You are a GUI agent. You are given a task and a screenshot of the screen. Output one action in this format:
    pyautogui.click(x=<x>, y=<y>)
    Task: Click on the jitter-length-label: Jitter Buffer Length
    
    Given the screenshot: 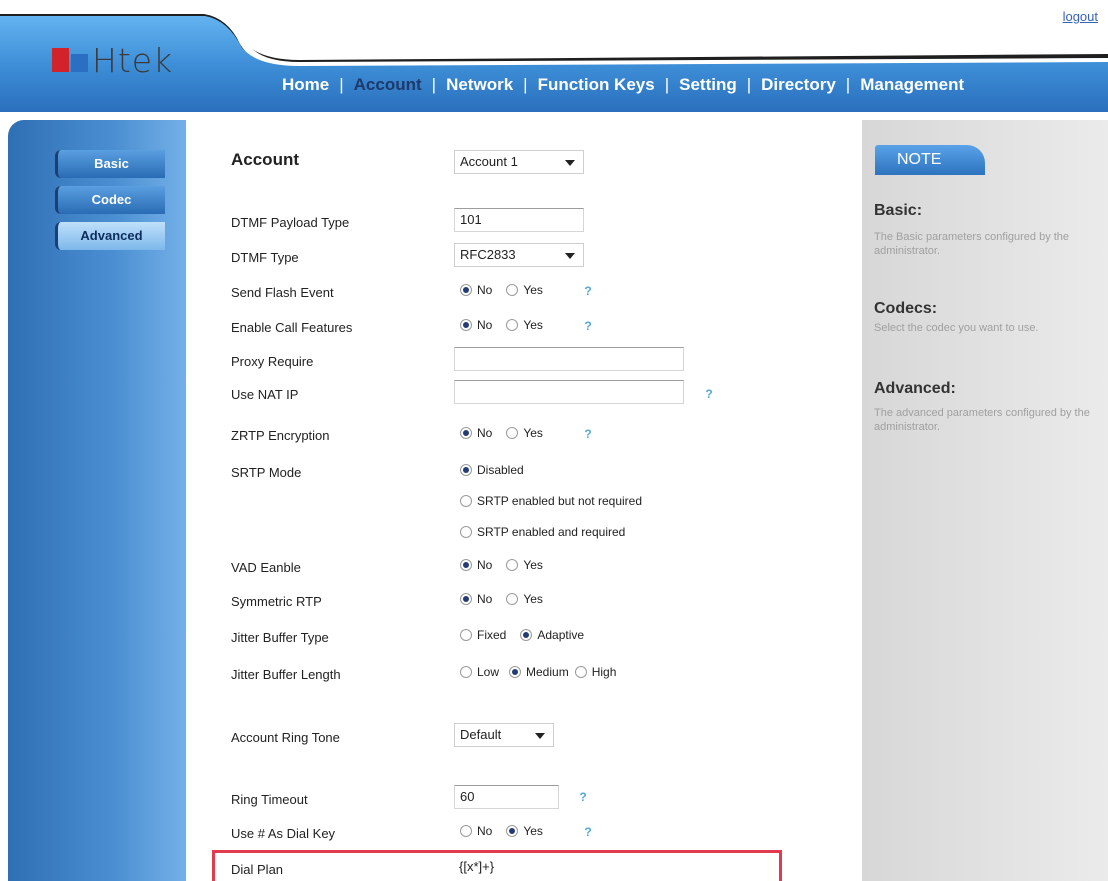 What is the action you would take?
    pyautogui.click(x=286, y=674)
    